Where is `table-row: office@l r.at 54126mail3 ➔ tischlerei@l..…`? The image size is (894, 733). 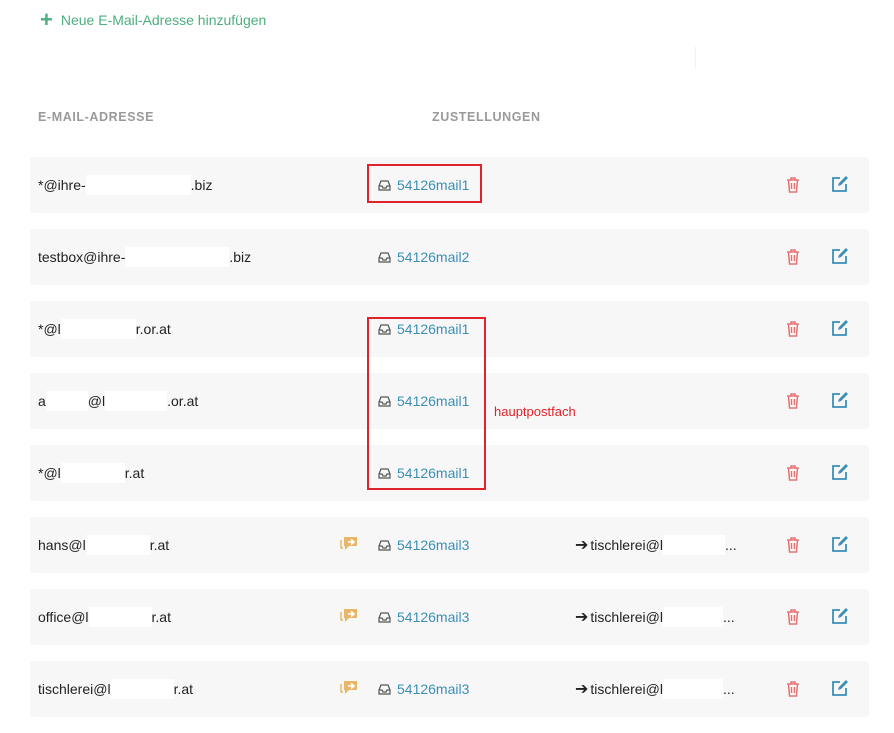 table-row: office@l r.at 54126mail3 ➔ tischlerei@l..… is located at coordinates (449, 617).